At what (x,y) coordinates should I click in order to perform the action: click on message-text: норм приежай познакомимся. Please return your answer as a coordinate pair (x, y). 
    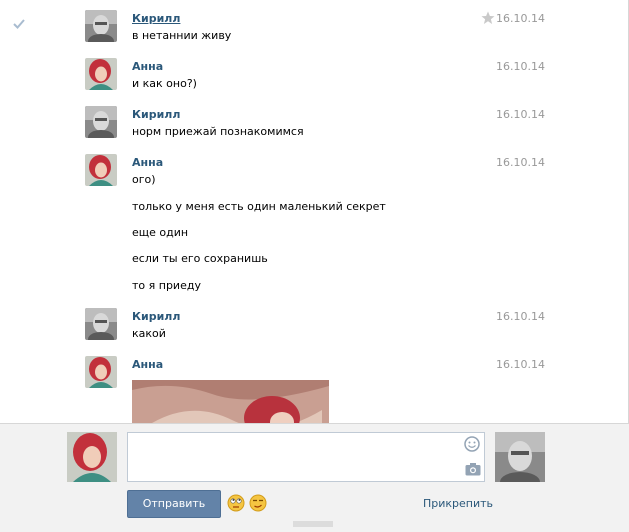
    Looking at the image, I should click on (218, 131).